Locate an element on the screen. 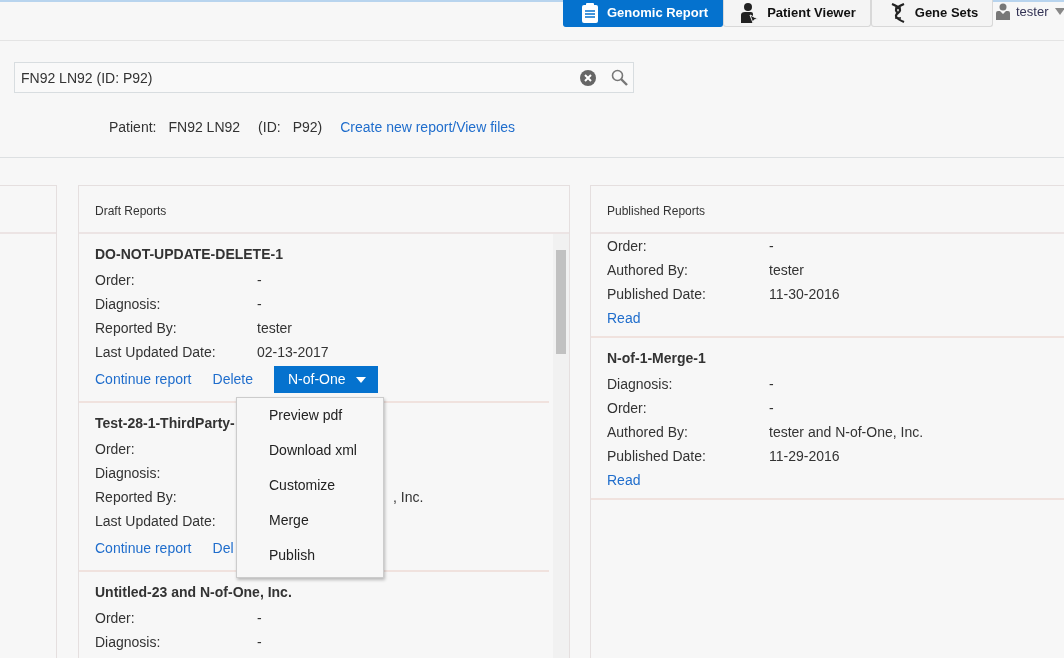  patient-name: FN92 LN92 is located at coordinates (204, 127).